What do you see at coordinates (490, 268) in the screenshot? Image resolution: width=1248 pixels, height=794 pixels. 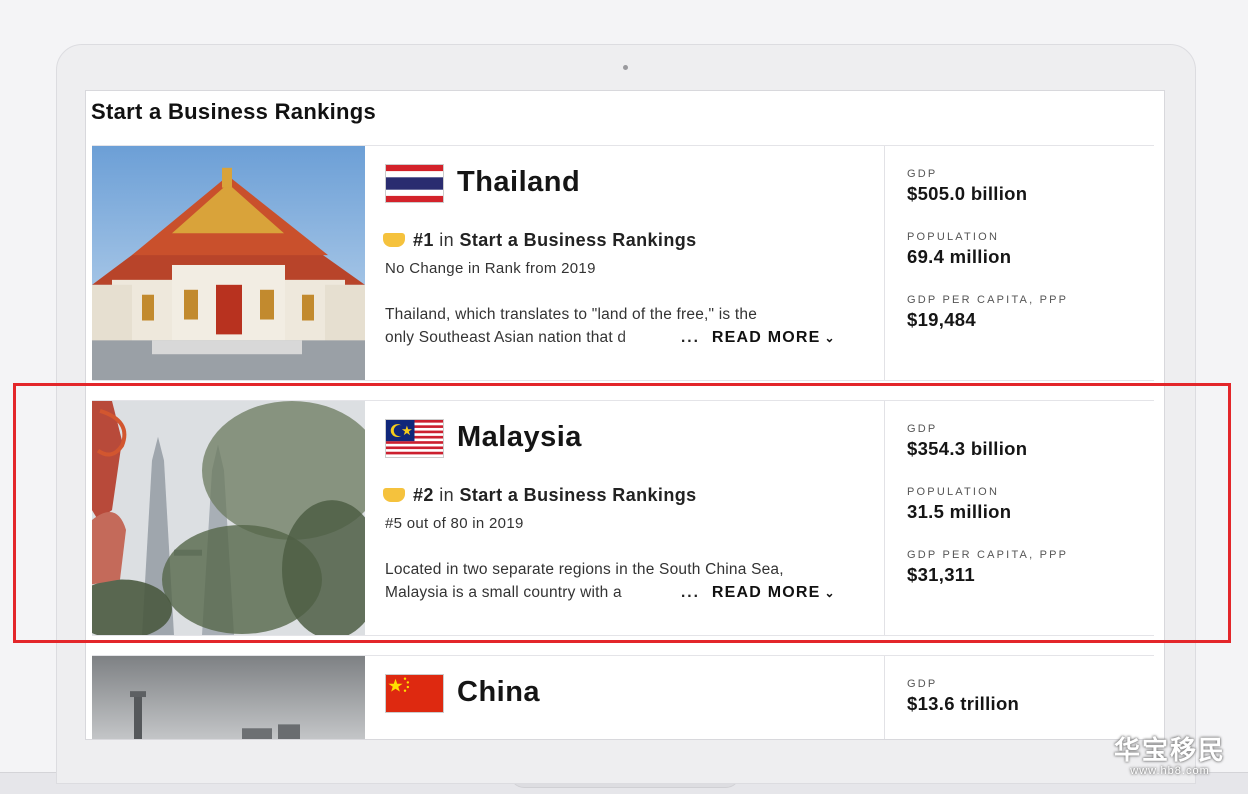 I see `rank-change: No Change in Rank from 2019` at bounding box center [490, 268].